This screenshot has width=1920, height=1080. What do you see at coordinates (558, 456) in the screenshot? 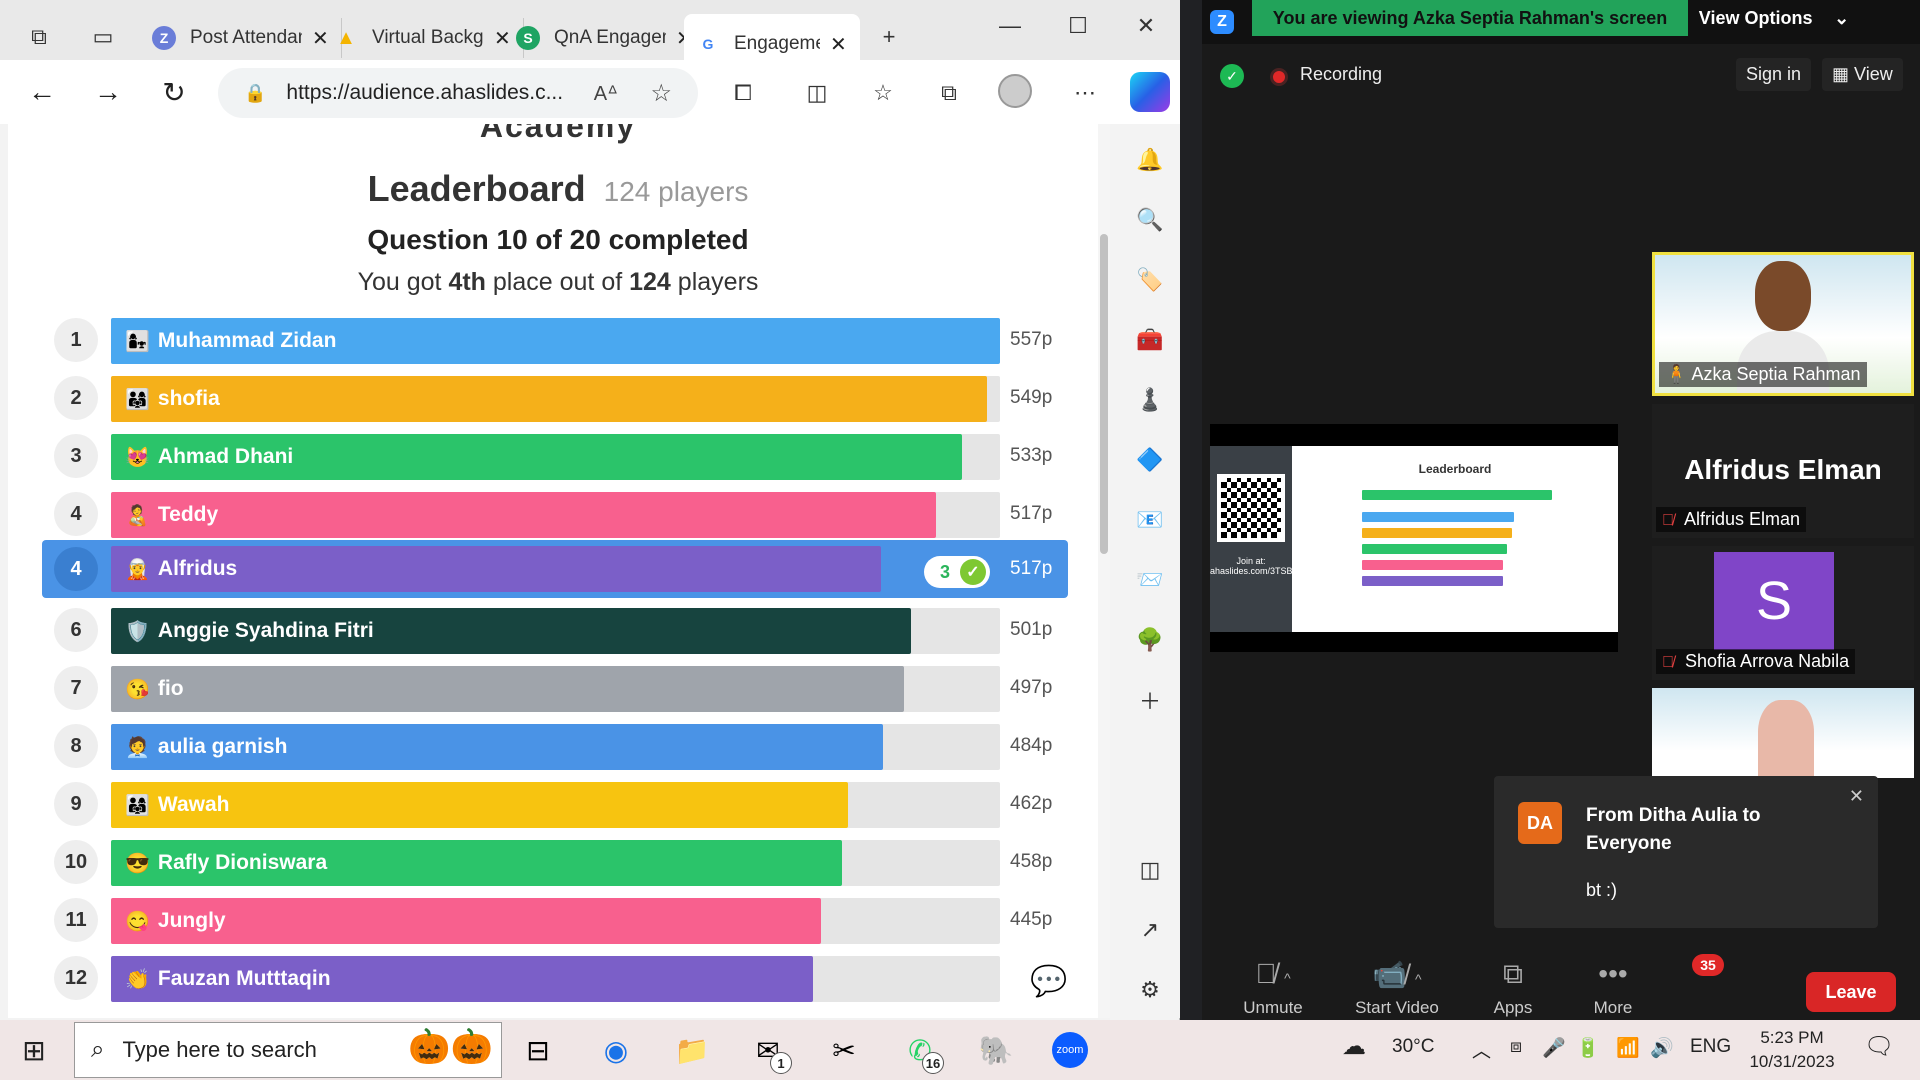
I see `leaderboard-row: 3 😻 Ahmad Dhani 533p` at bounding box center [558, 456].